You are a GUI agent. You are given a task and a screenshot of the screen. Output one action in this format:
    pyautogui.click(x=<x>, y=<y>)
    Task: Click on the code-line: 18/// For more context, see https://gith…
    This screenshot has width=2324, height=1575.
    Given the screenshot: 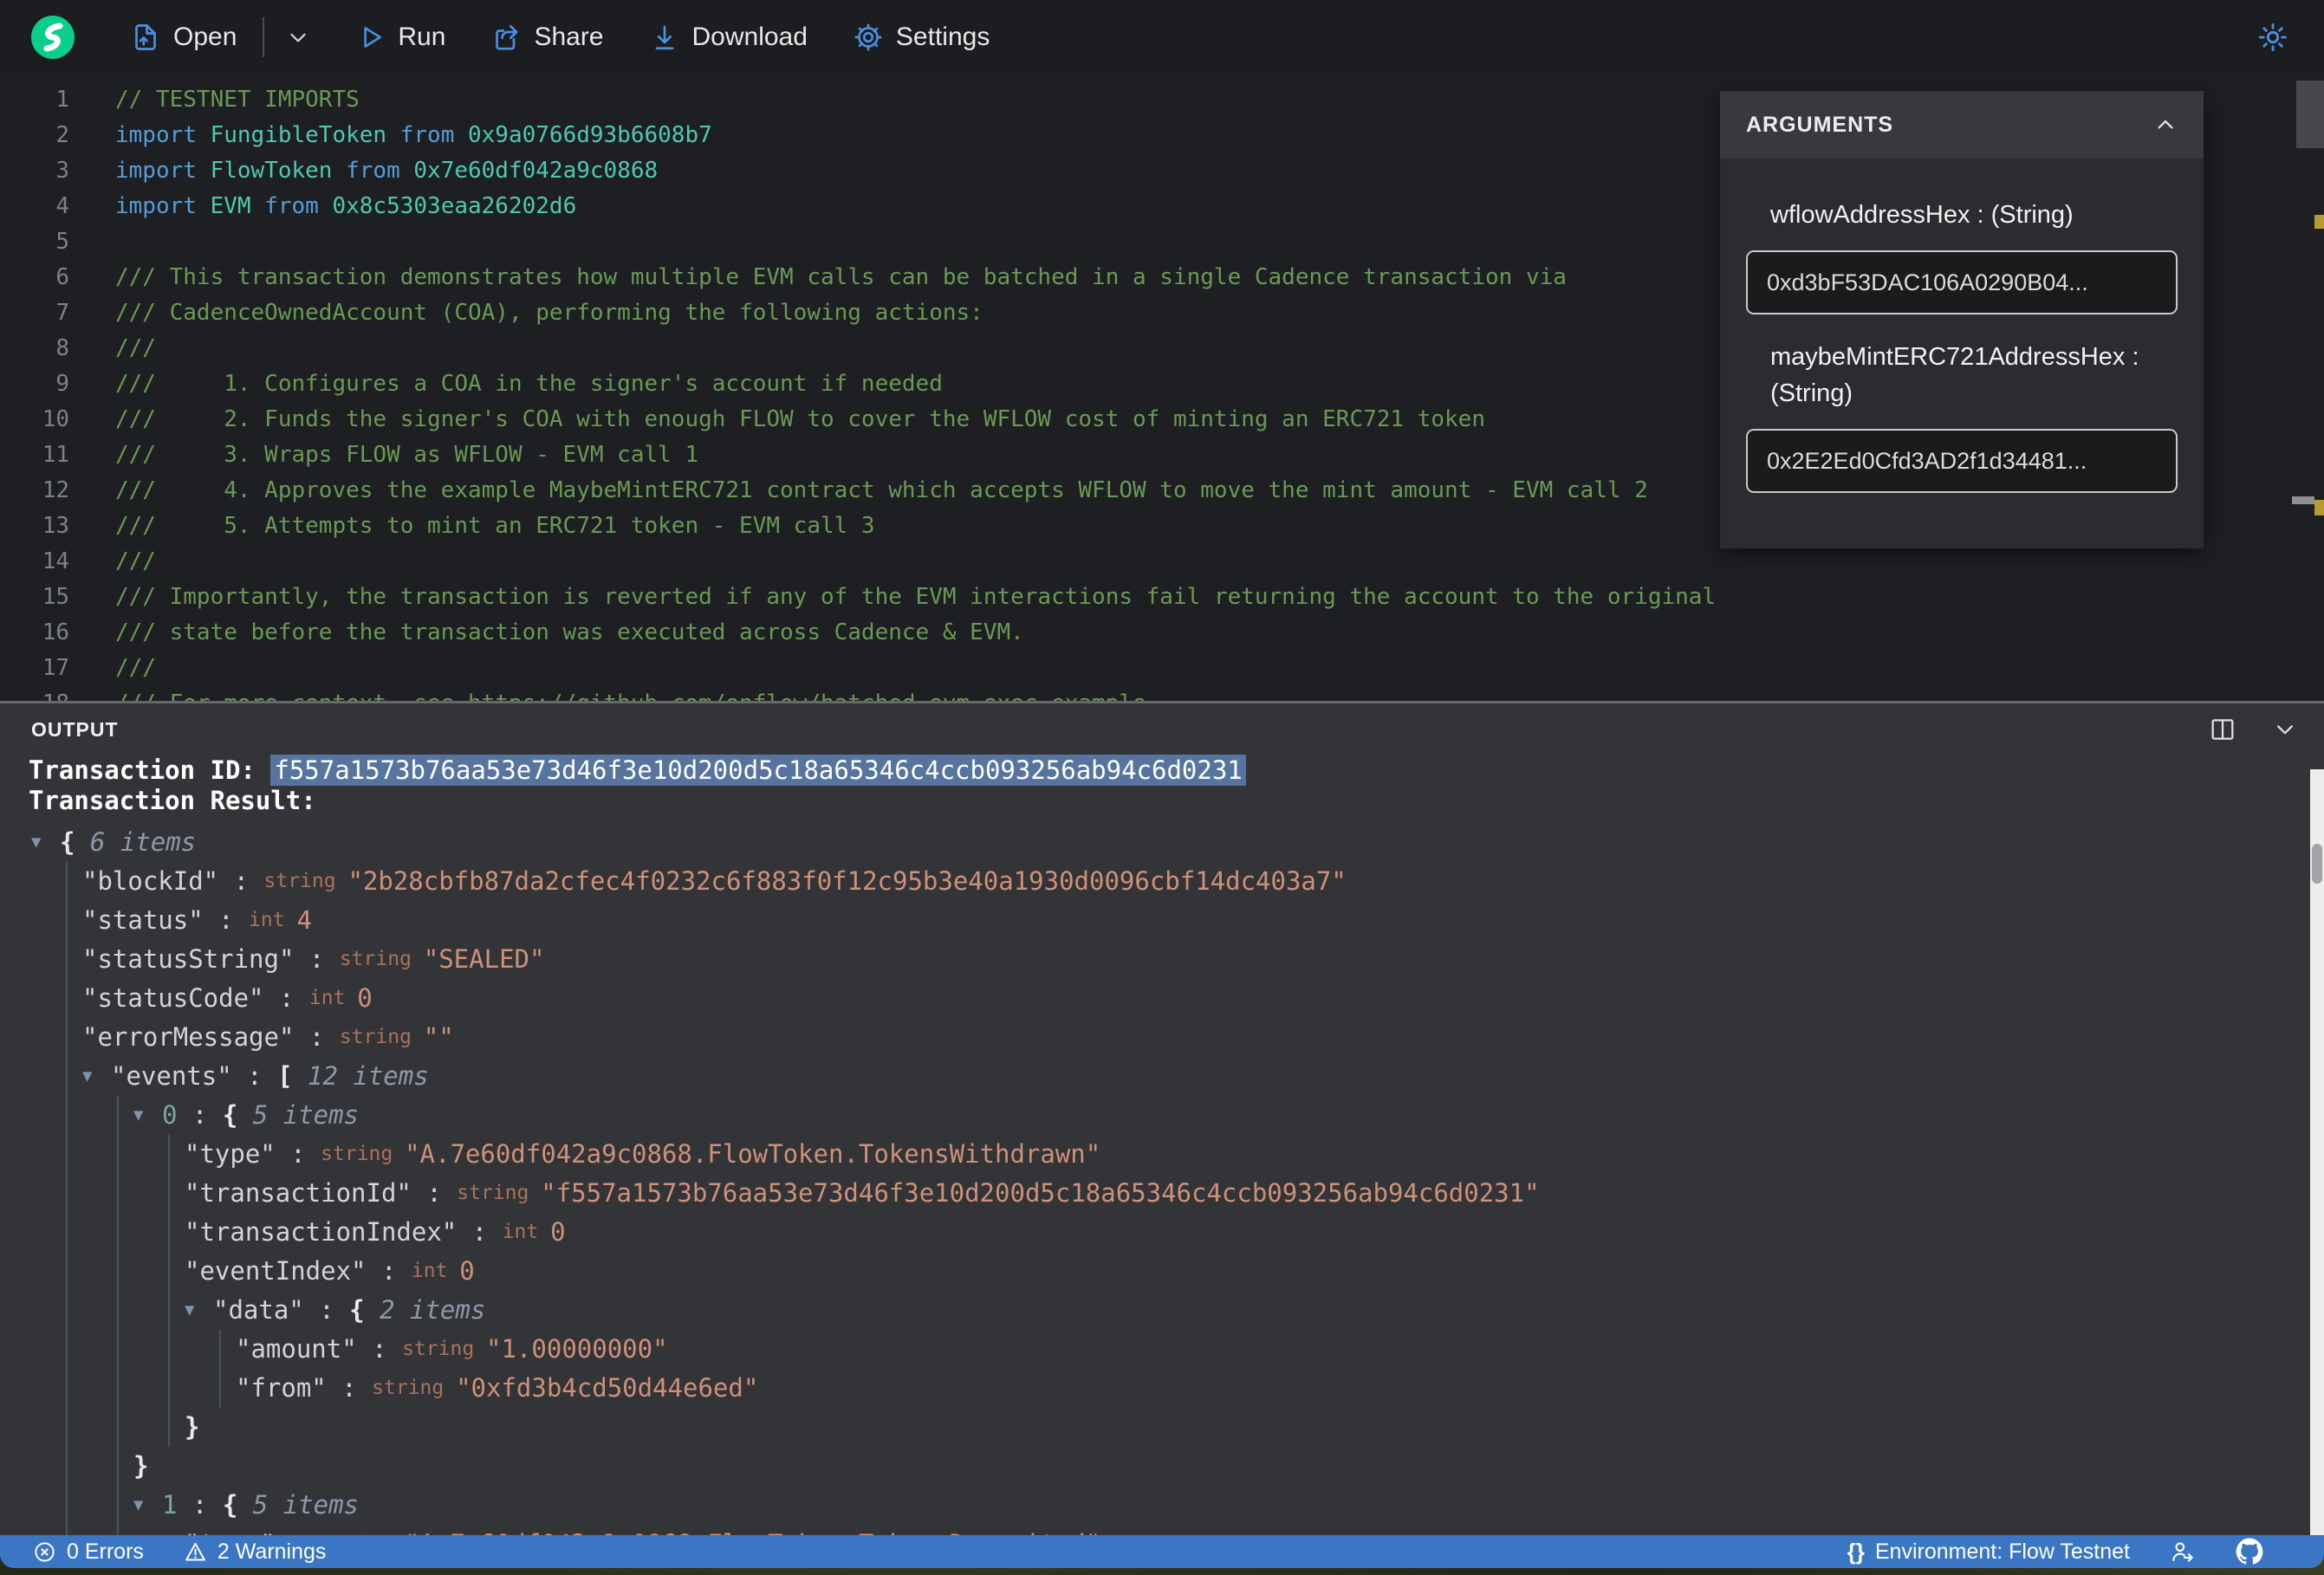 What is the action you would take?
    pyautogui.click(x=1162, y=693)
    